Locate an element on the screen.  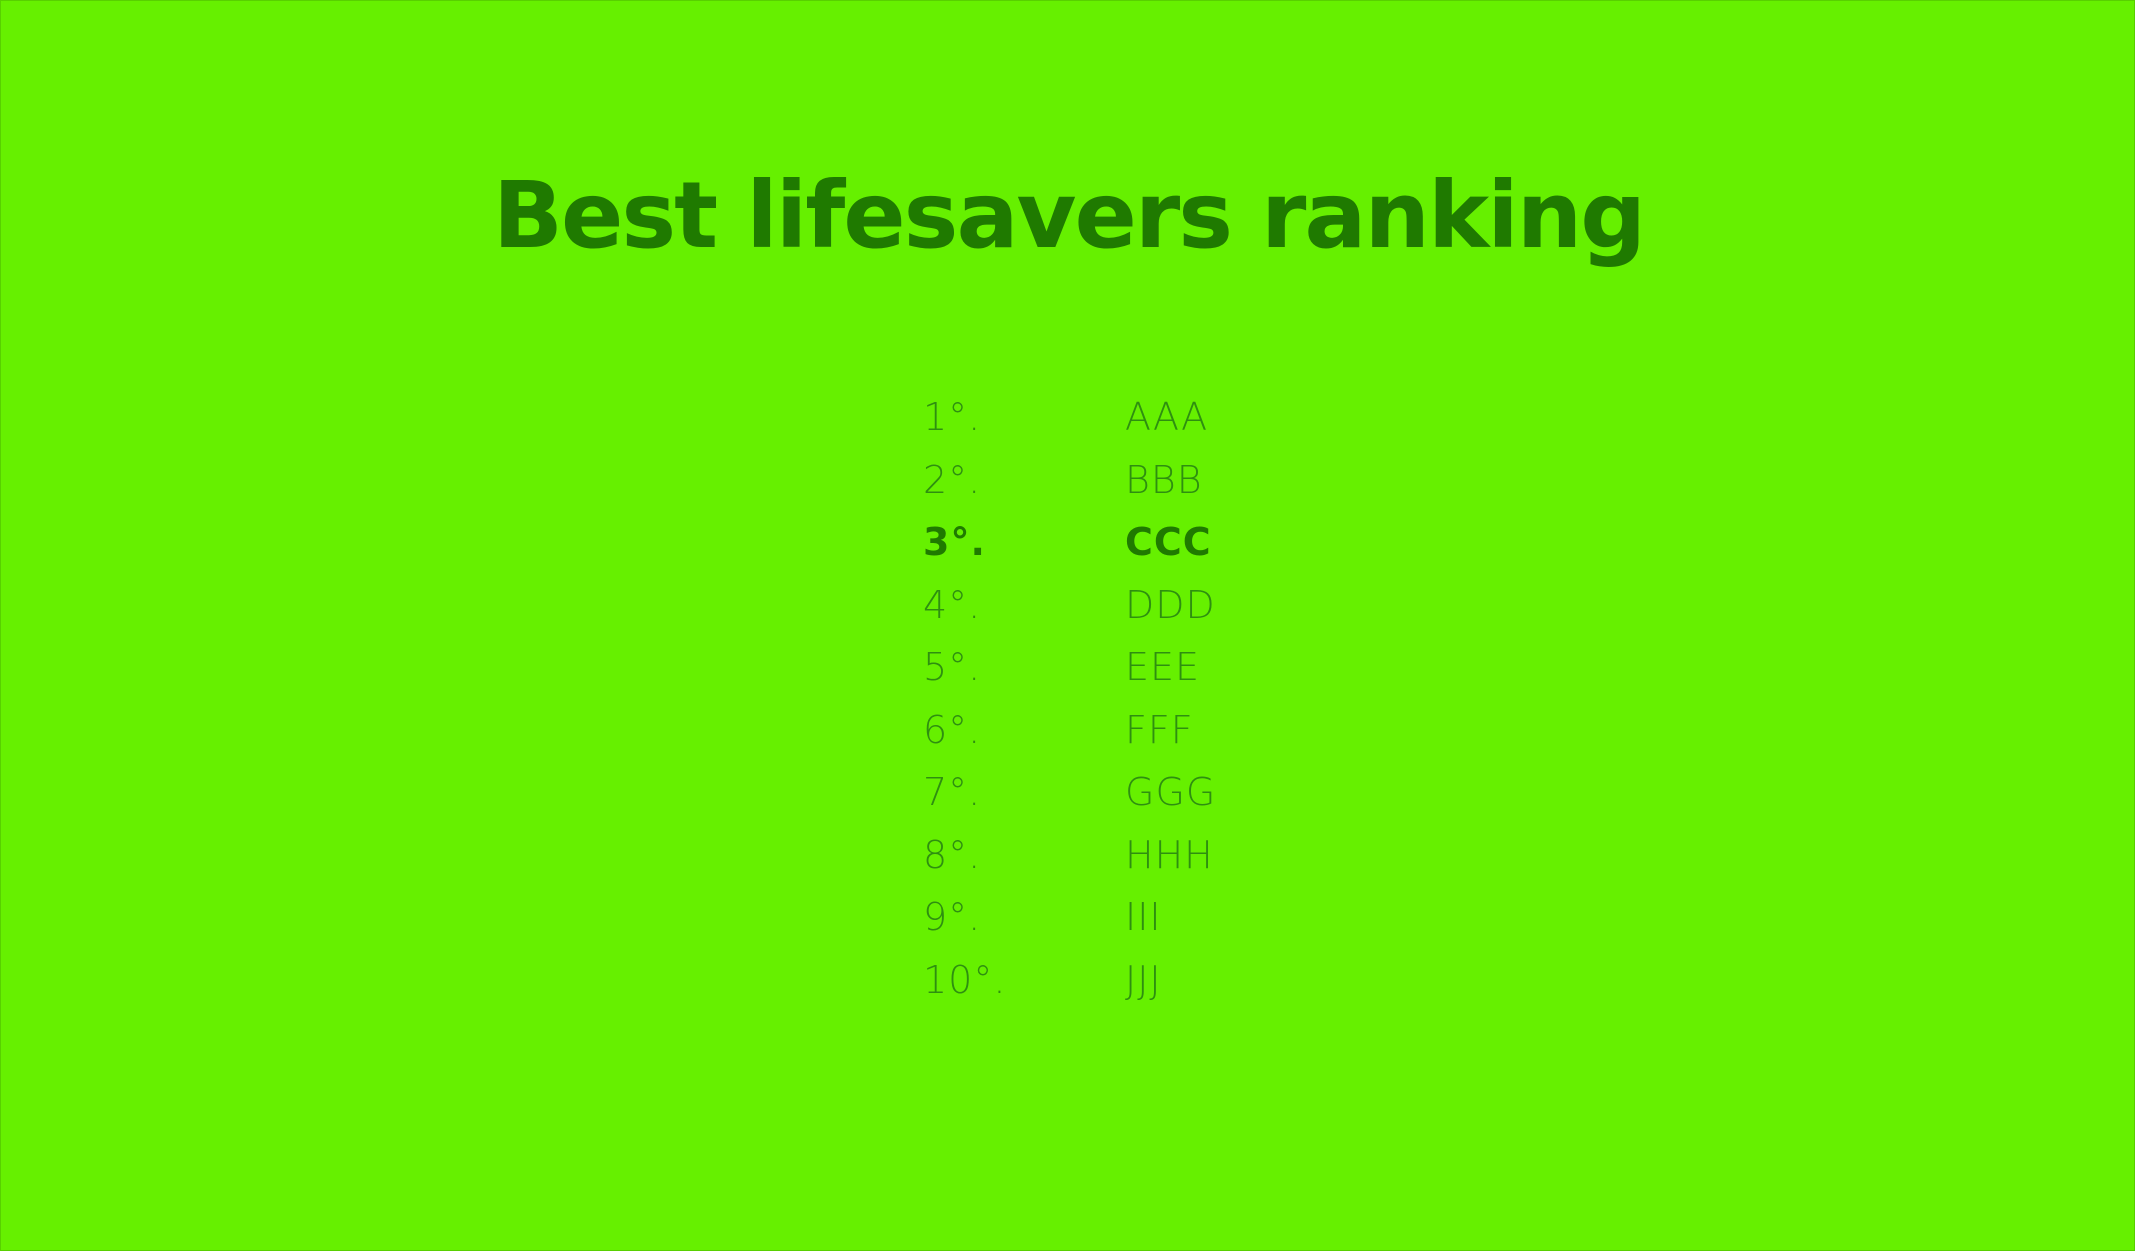
rank-name: III is located at coordinates (1143, 917).